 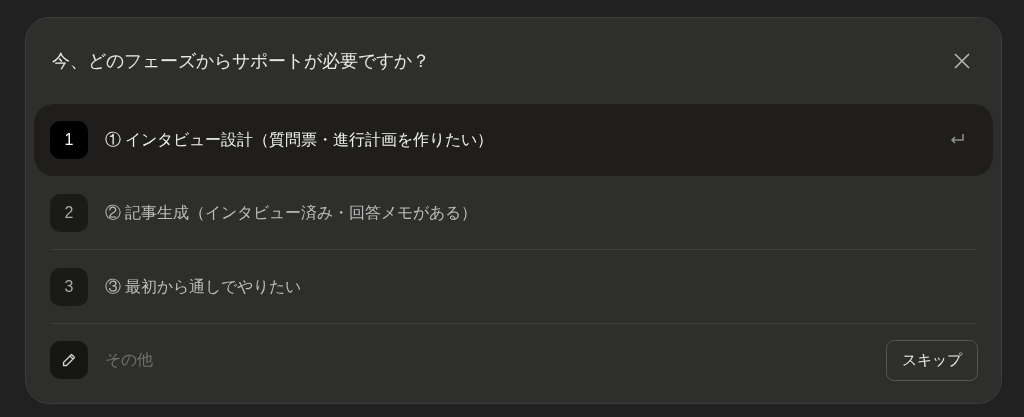 What do you see at coordinates (204, 286) in the screenshot?
I see `option-label: ③ 最初から通しでやりたい` at bounding box center [204, 286].